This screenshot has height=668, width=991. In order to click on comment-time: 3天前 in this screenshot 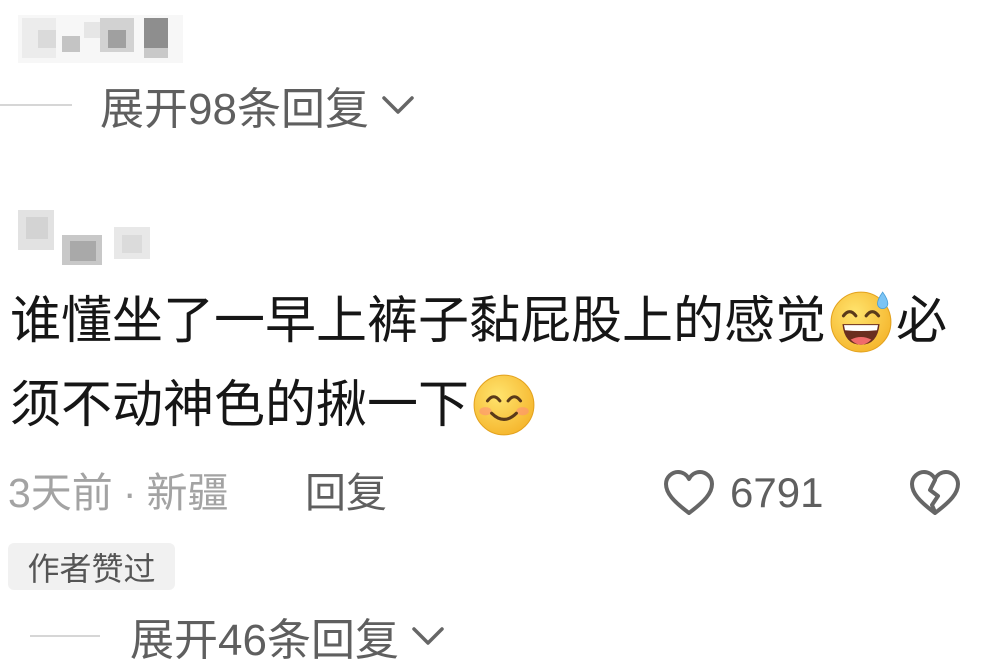, I will do `click(60, 493)`.